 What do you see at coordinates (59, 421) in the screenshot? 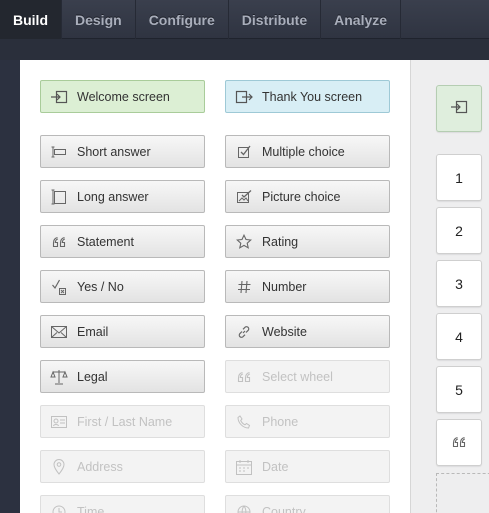
I see `id-card-icon` at bounding box center [59, 421].